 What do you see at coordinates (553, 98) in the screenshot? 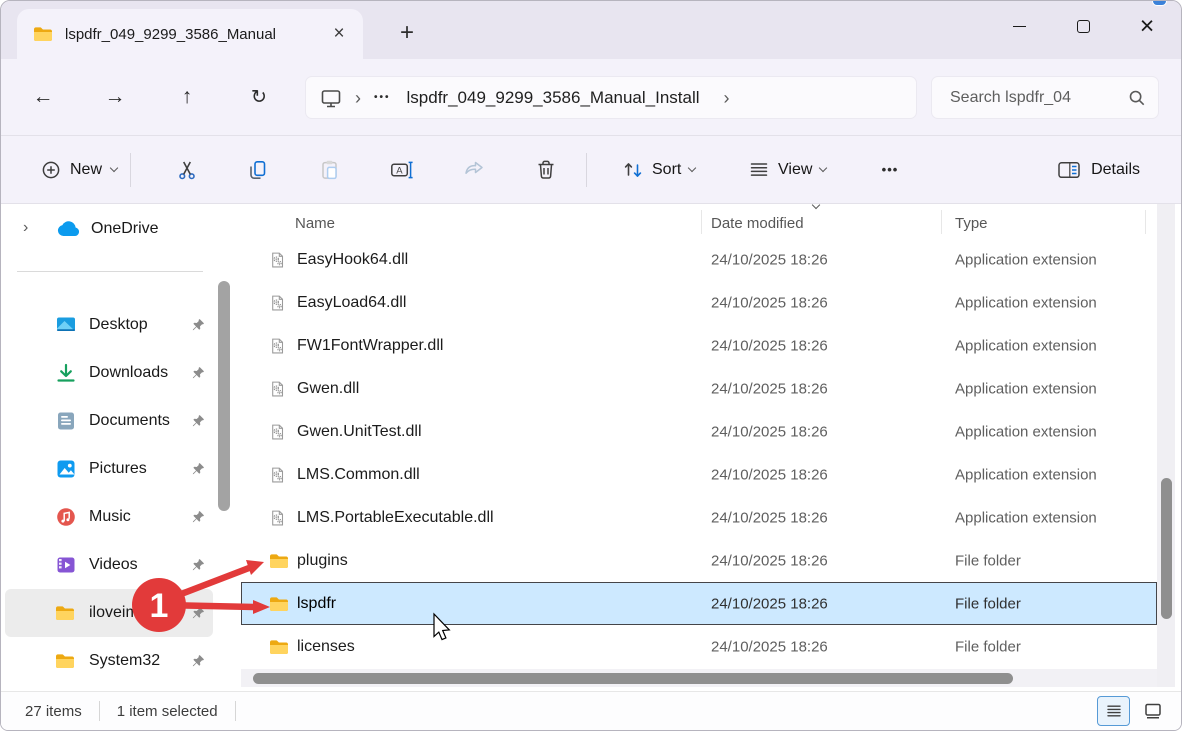
I see `breadcrumb-current-folder: lspdfr_049_9299_3586_Manual_Install` at bounding box center [553, 98].